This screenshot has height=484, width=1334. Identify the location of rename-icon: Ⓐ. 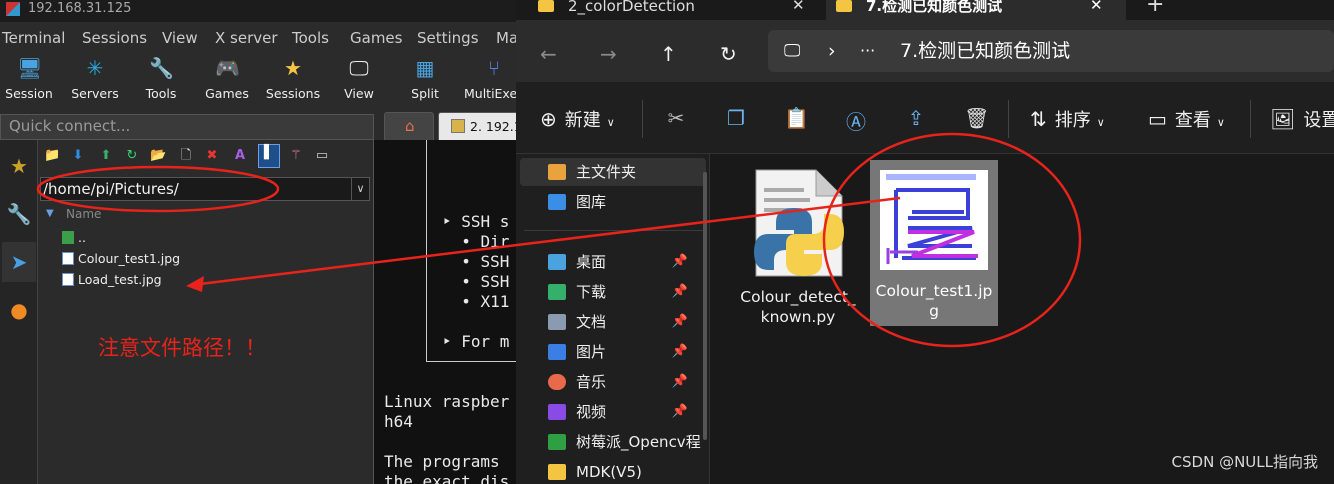
(856, 120).